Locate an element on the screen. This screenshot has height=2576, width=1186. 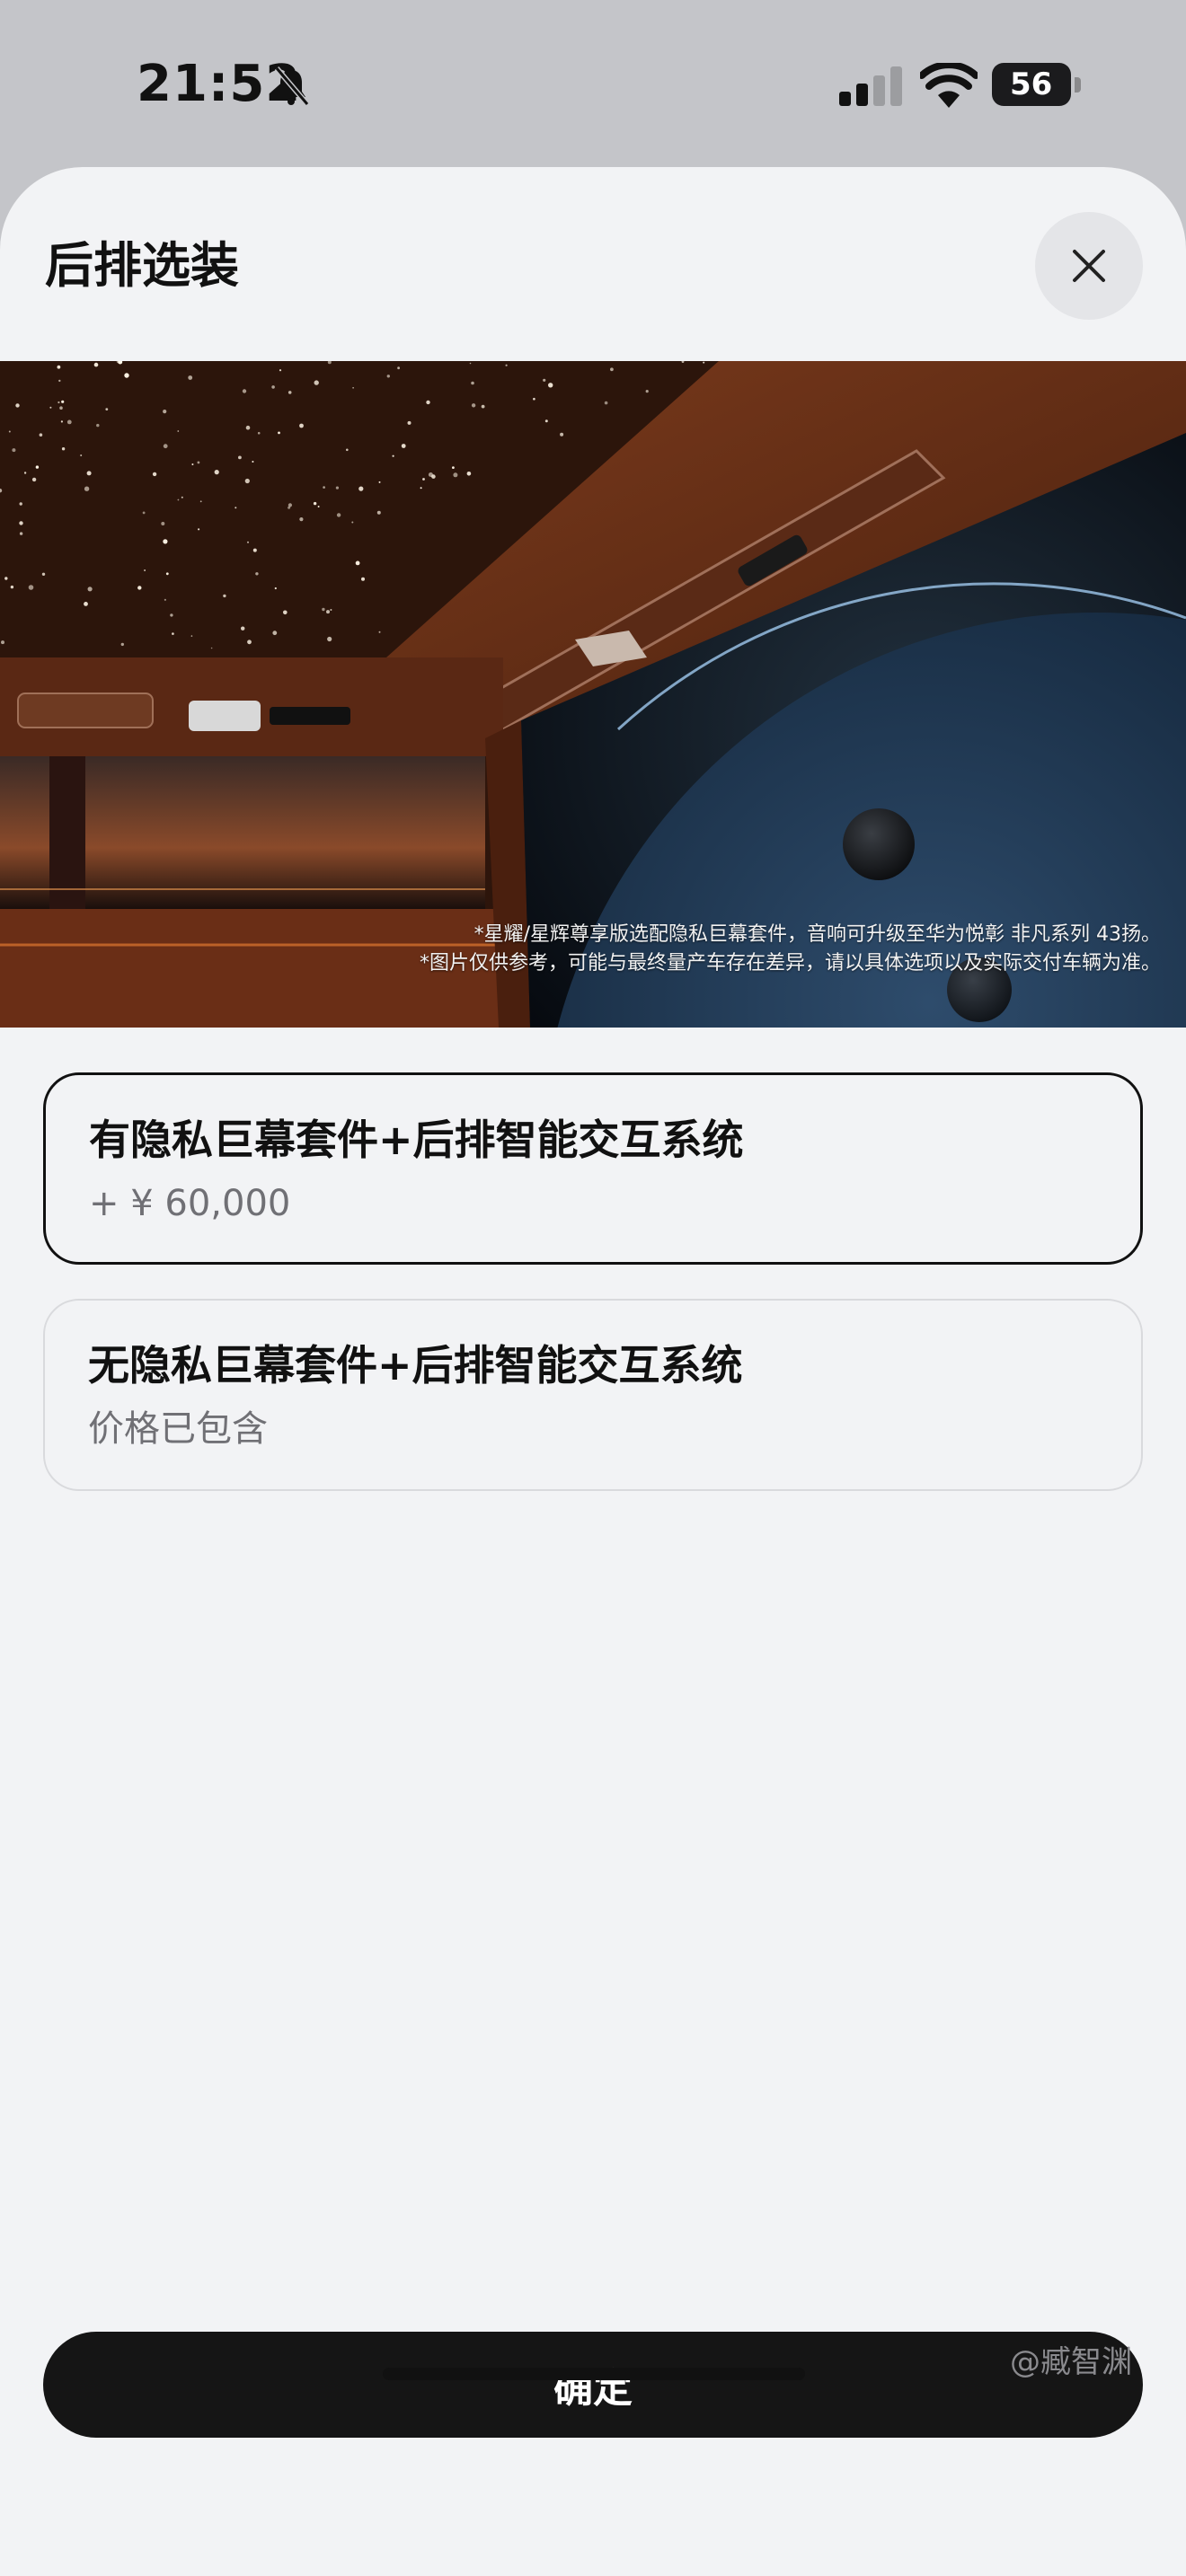
cellular-signal-icon is located at coordinates (870, 86).